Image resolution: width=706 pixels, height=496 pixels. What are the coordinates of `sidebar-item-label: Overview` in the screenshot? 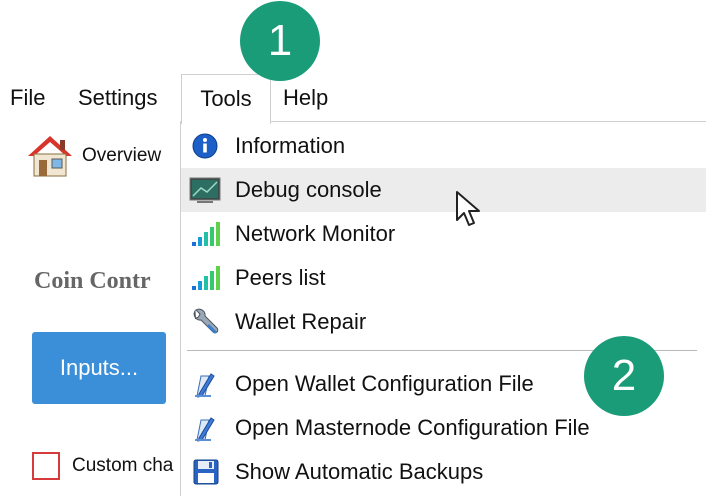 It's located at (122, 155).